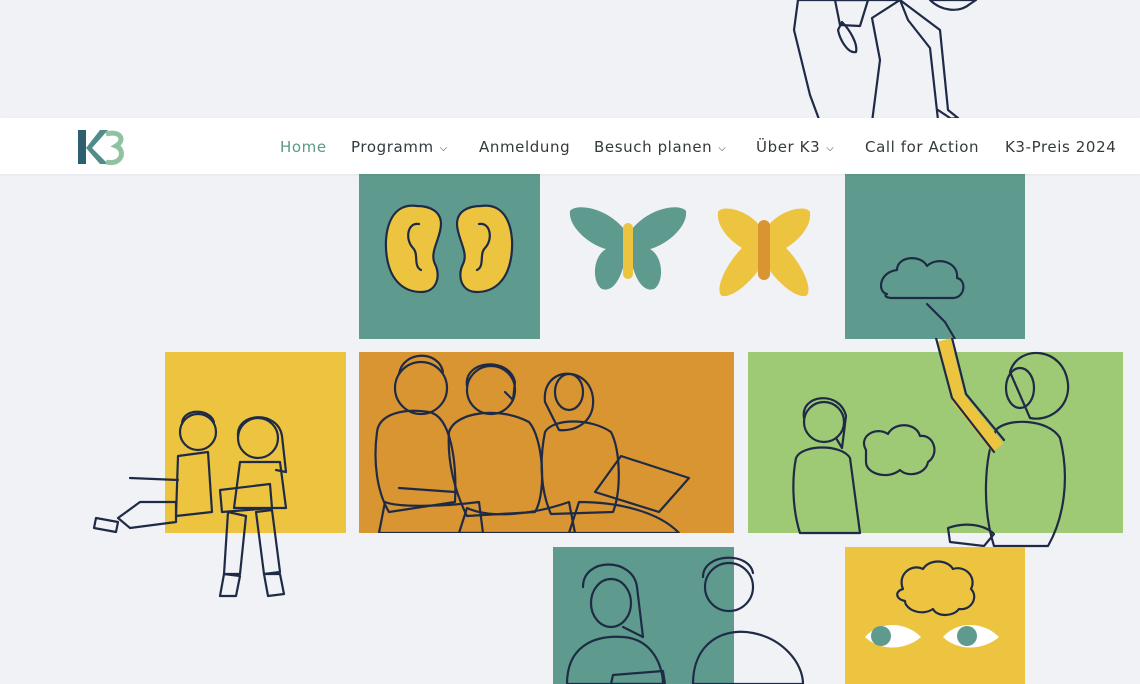 The width and height of the screenshot is (1140, 684). What do you see at coordinates (679, 615) in the screenshot?
I see `two-people-with-paper-illustration` at bounding box center [679, 615].